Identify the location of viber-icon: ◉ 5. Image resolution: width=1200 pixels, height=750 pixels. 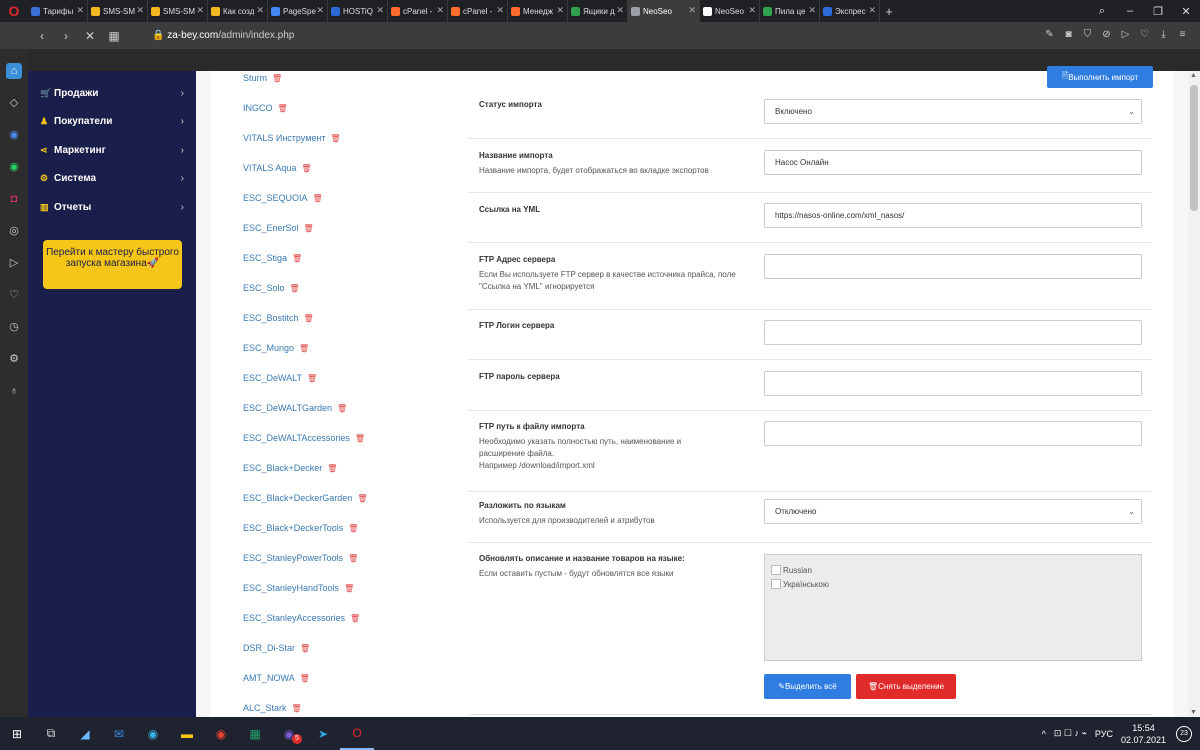
(289, 733).